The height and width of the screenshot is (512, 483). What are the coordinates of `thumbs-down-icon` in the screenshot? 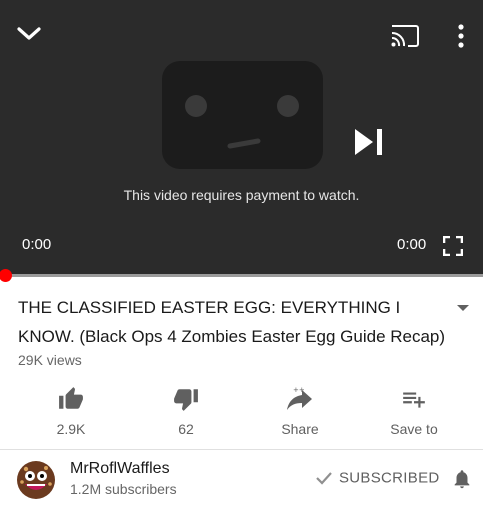 It's located at (186, 400).